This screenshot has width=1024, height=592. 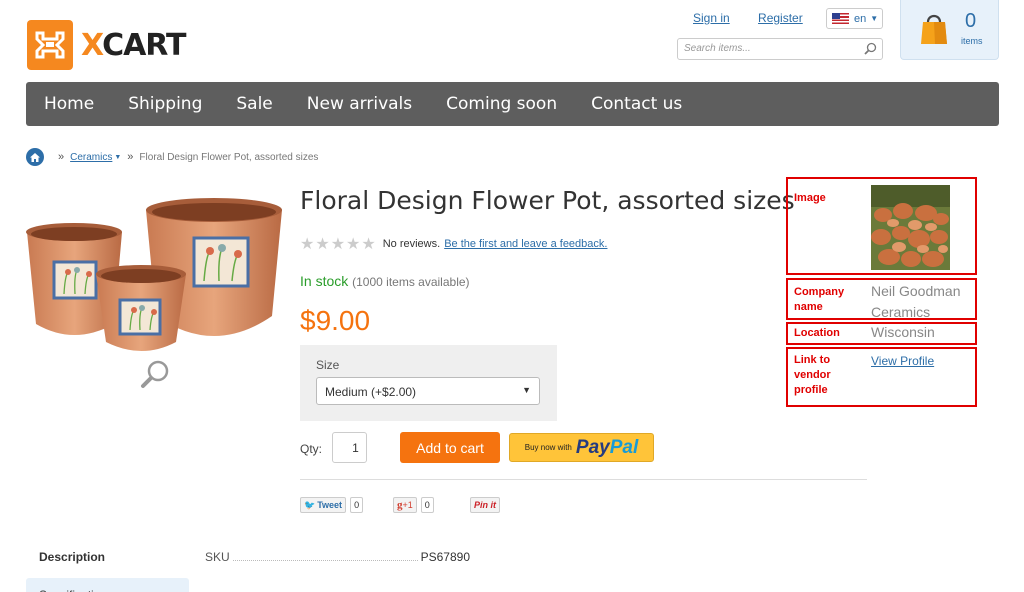 I want to click on vendor-location-label: Location, so click(x=817, y=333).